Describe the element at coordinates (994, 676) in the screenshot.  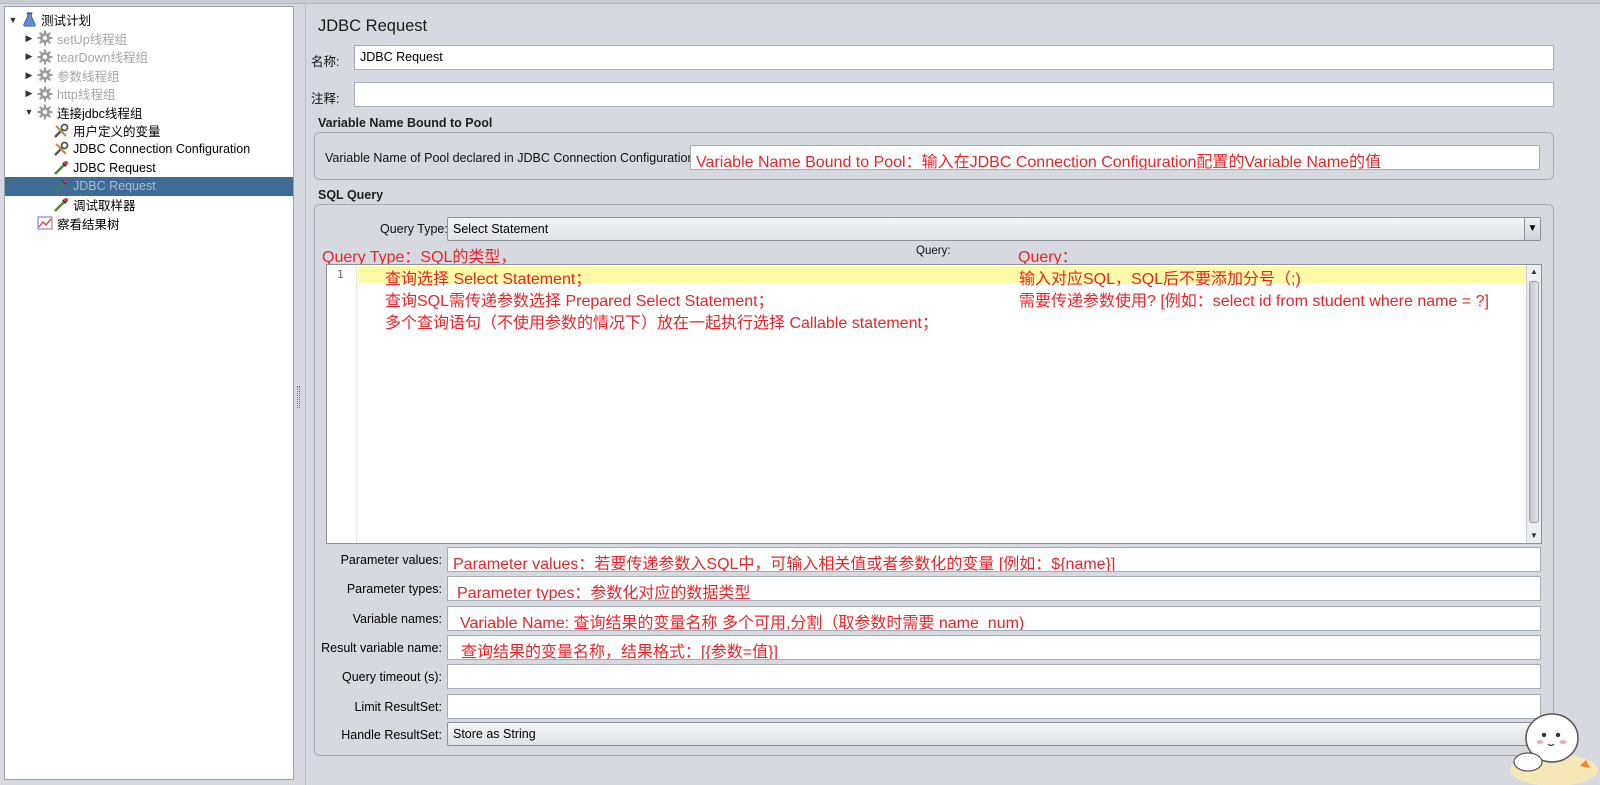
I see `timeout-field` at that location.